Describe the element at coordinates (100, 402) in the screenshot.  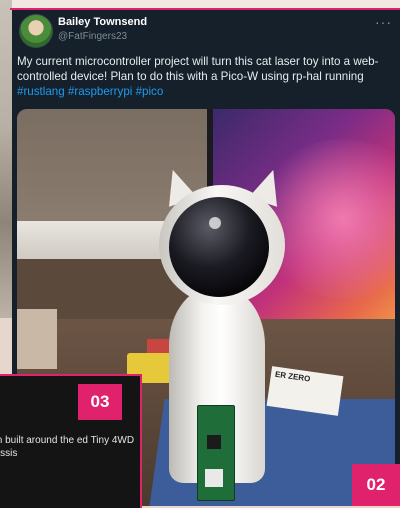
I see `figure-number-badge: 03` at that location.